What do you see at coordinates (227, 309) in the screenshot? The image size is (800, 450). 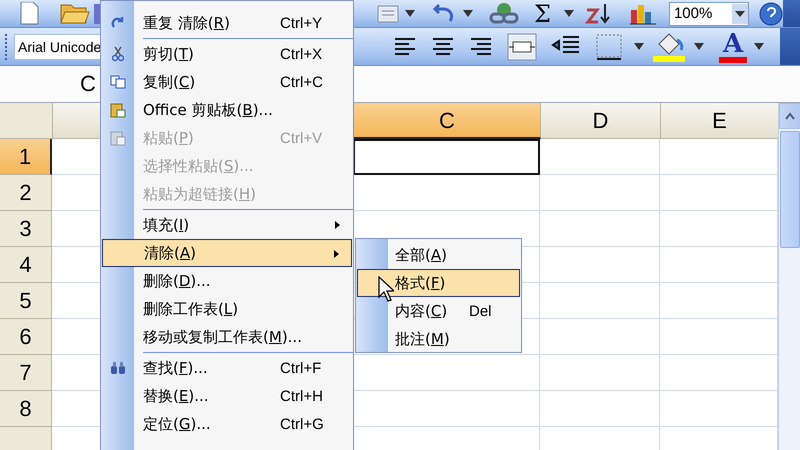 I see `menu-item: 删除工作表(L)` at bounding box center [227, 309].